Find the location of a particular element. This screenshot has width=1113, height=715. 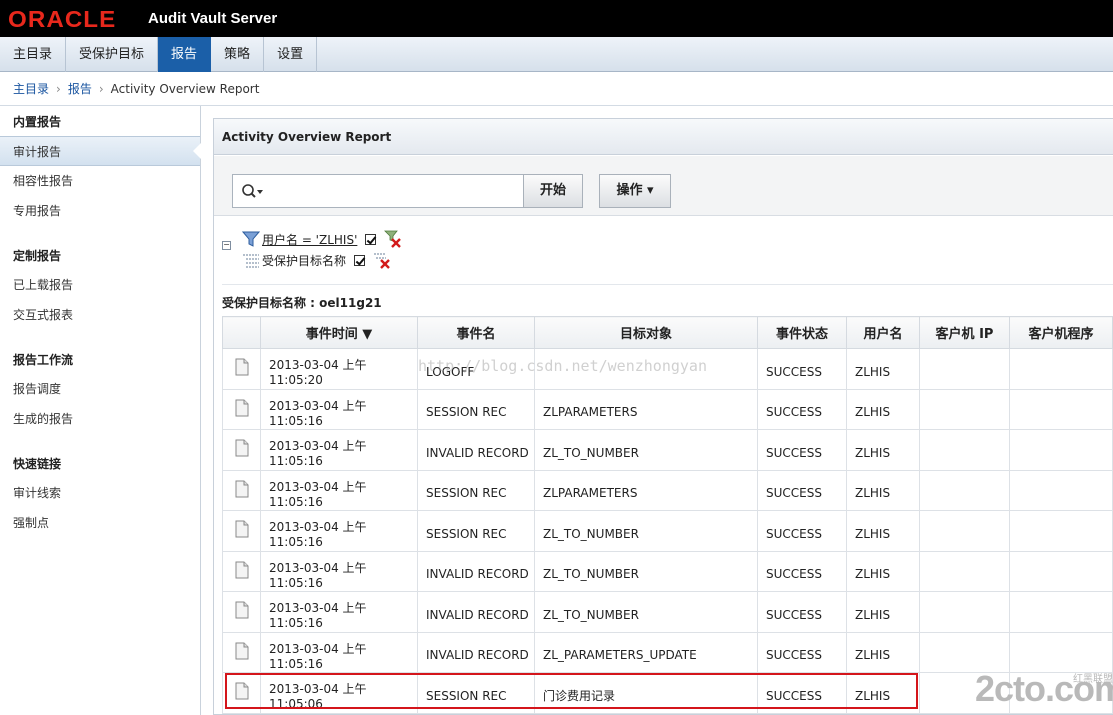

breadcrumb: 主目录 › 报告 › Activity Overview Report is located at coordinates (556, 89).